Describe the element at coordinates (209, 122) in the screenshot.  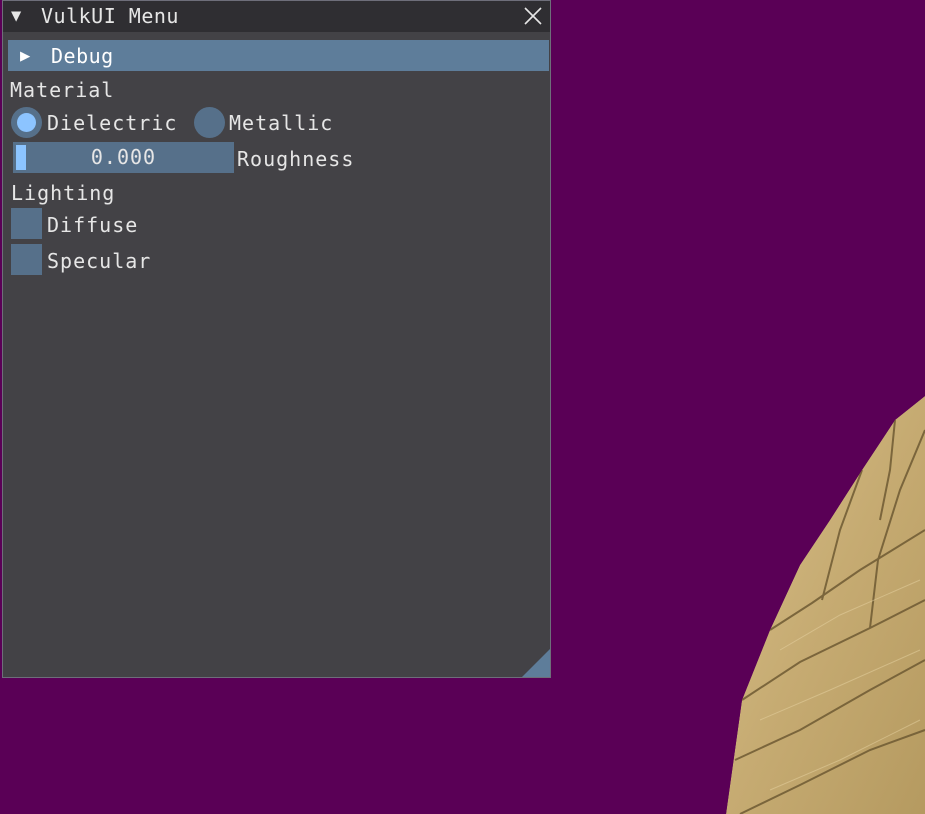
I see `metallic-radio` at that location.